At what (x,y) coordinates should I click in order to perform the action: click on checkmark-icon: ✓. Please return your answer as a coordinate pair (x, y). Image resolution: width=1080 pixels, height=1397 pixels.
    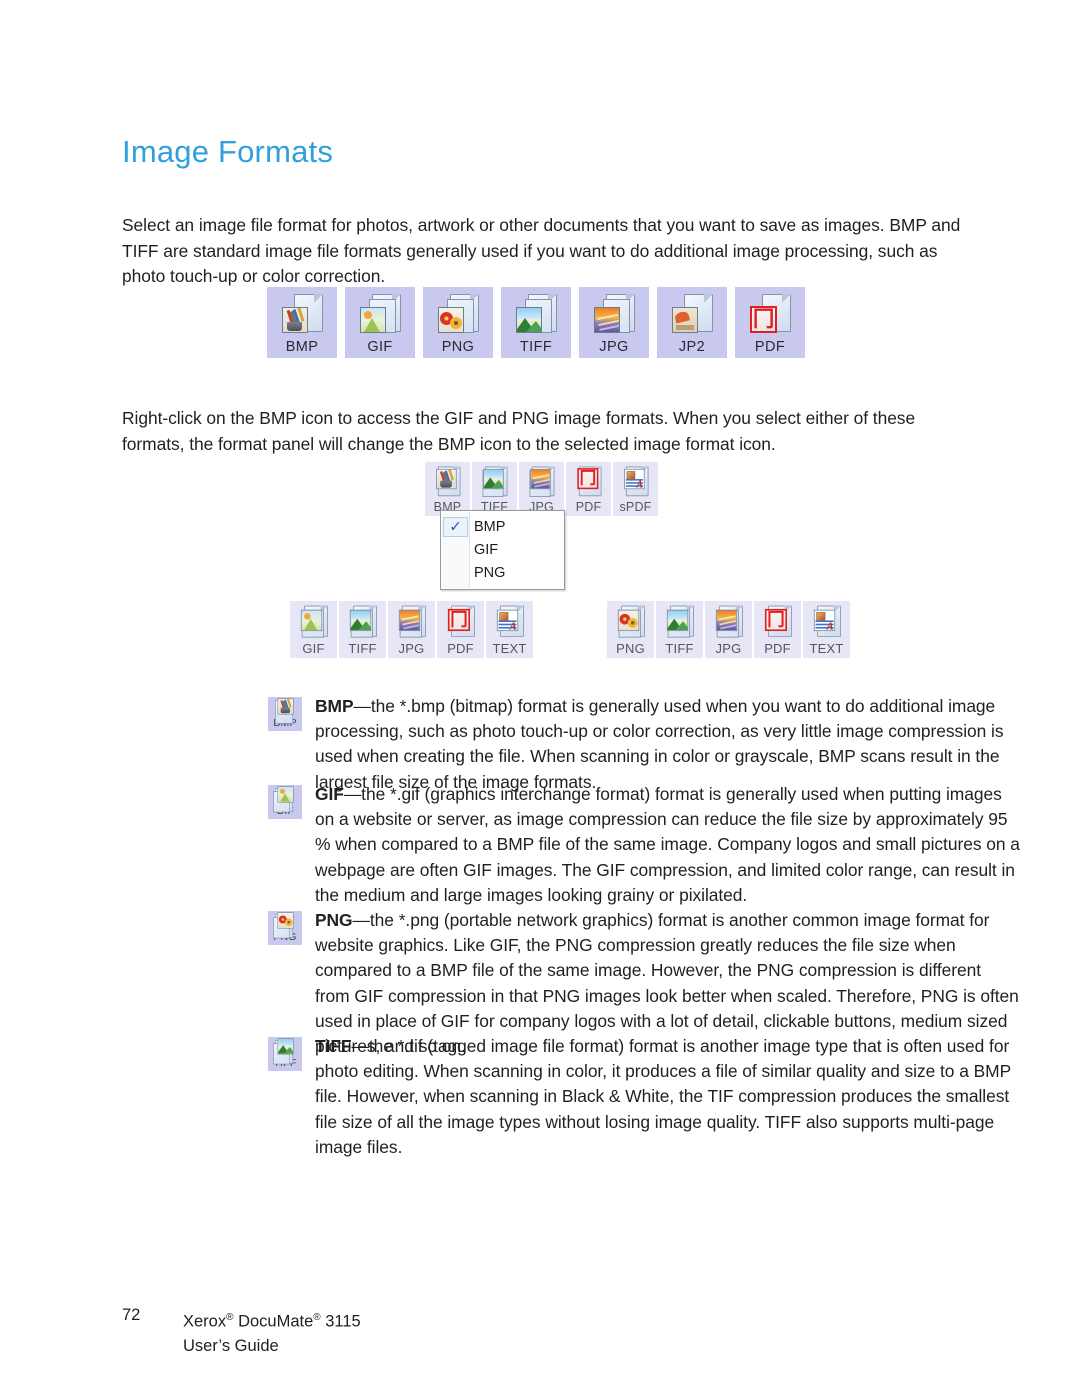
    Looking at the image, I should click on (455, 527).